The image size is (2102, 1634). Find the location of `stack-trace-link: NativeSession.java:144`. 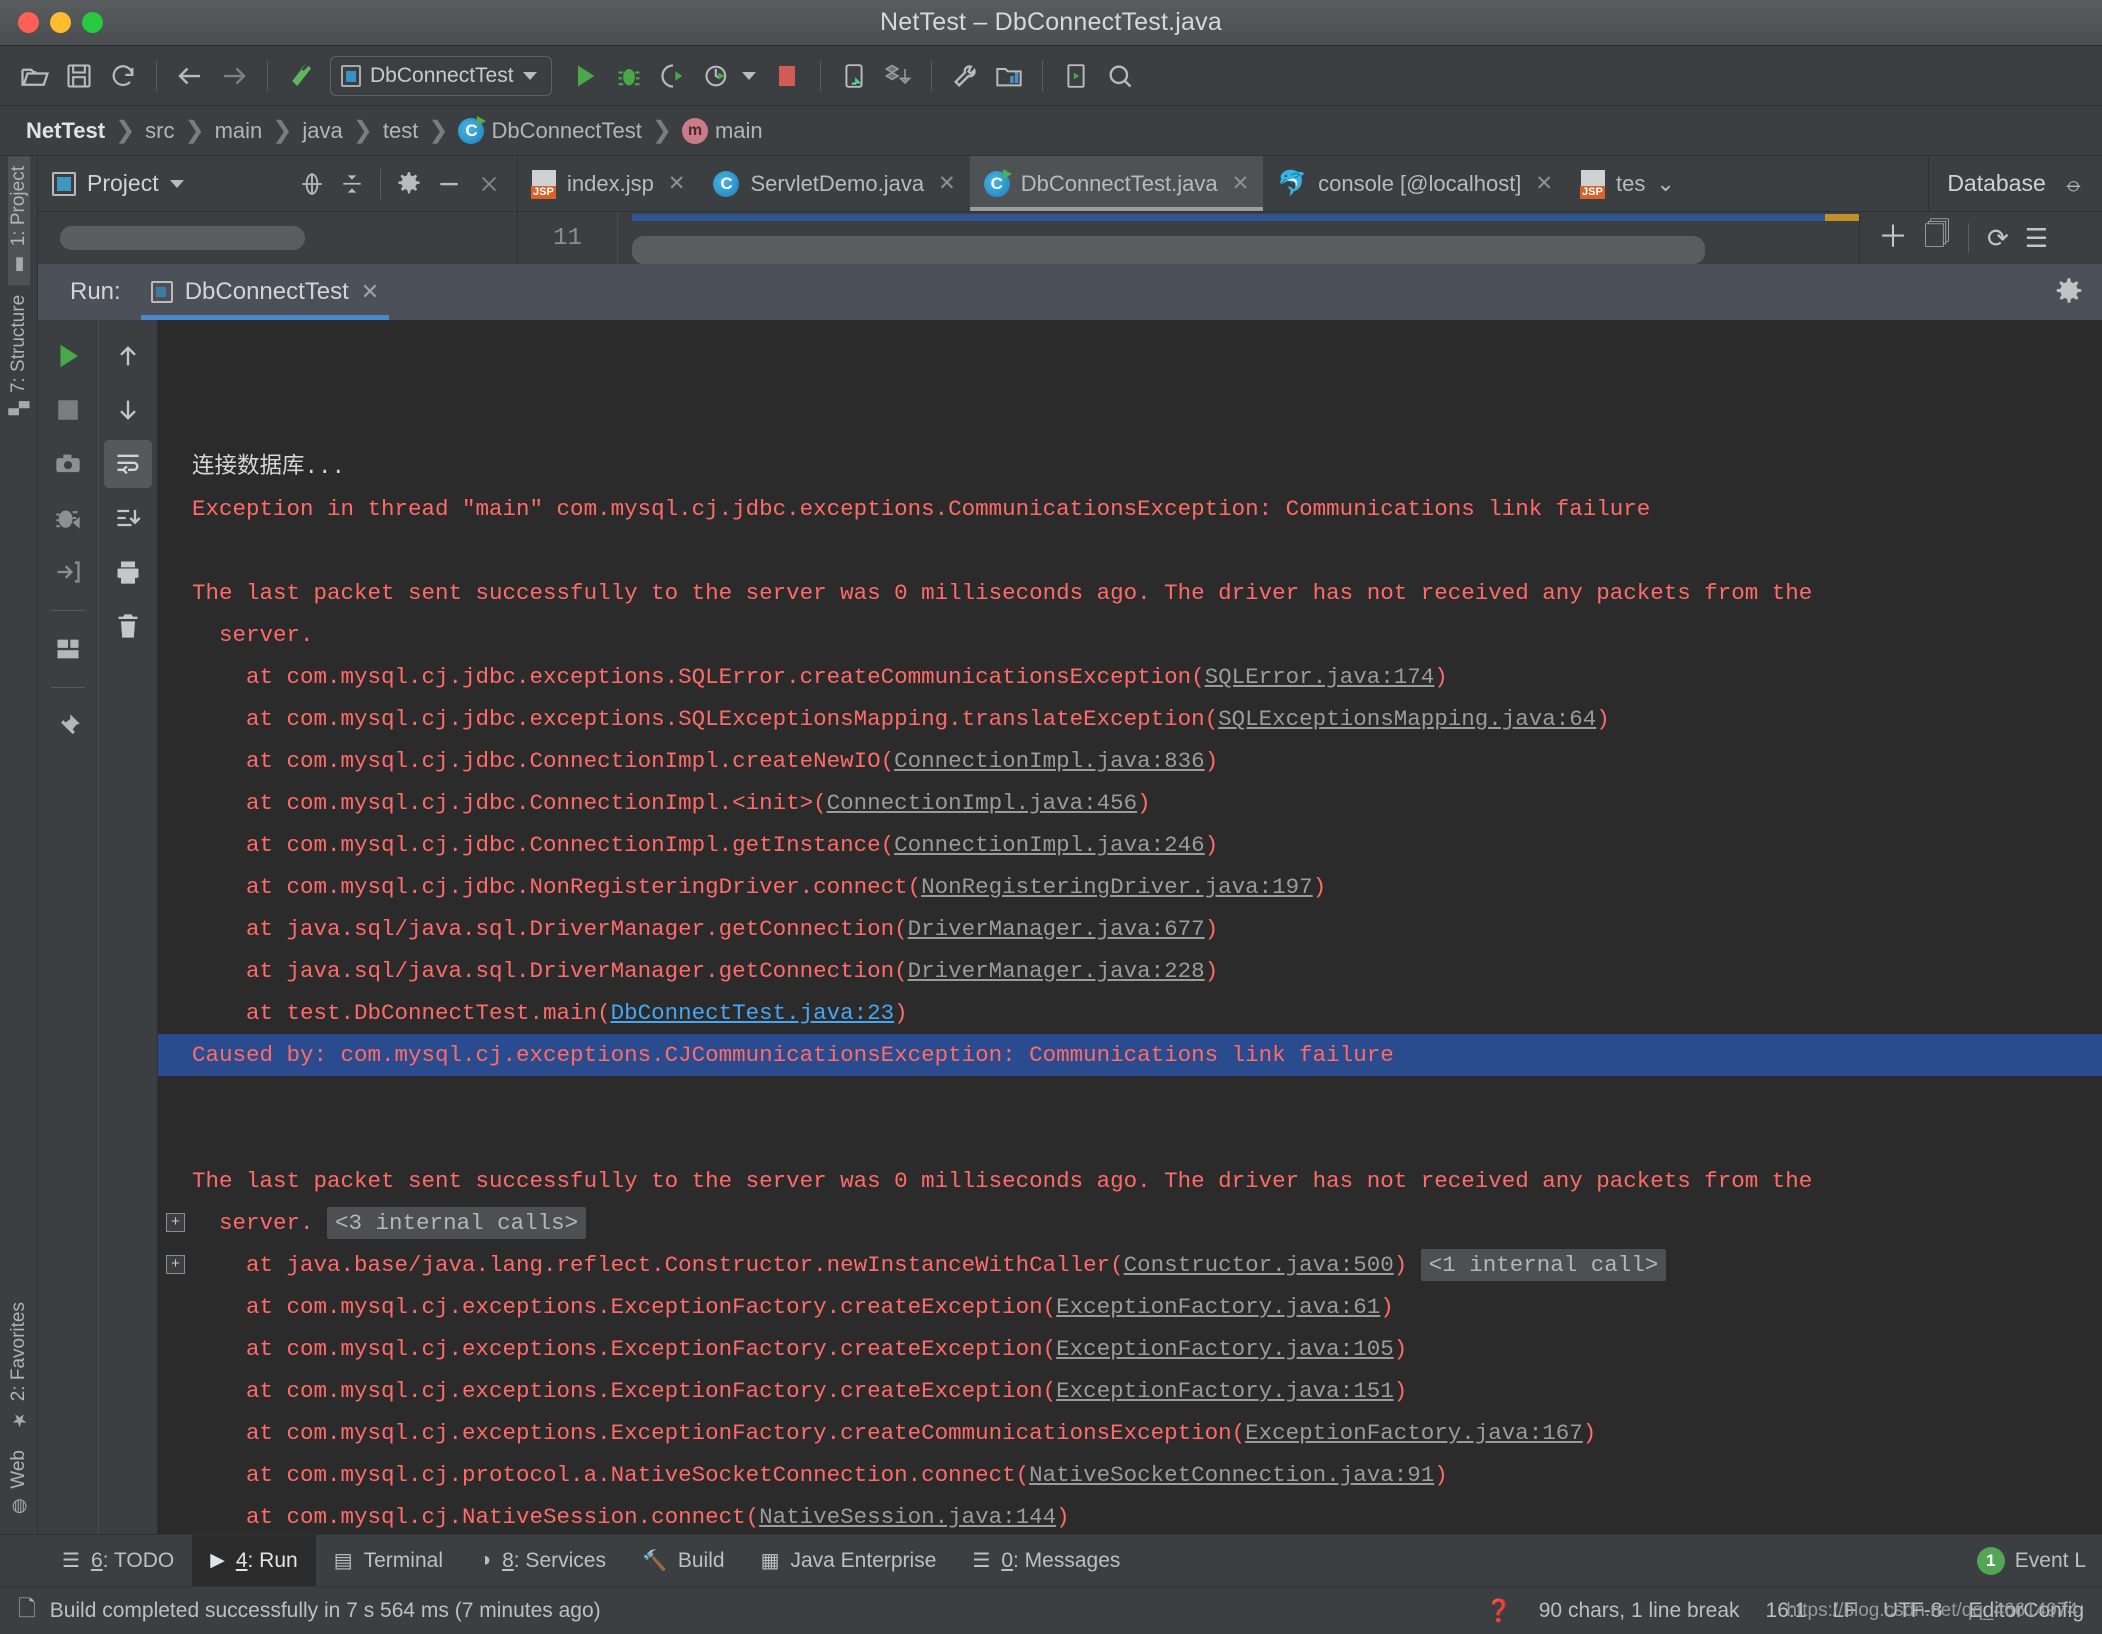

stack-trace-link: NativeSession.java:144 is located at coordinates (907, 1517).